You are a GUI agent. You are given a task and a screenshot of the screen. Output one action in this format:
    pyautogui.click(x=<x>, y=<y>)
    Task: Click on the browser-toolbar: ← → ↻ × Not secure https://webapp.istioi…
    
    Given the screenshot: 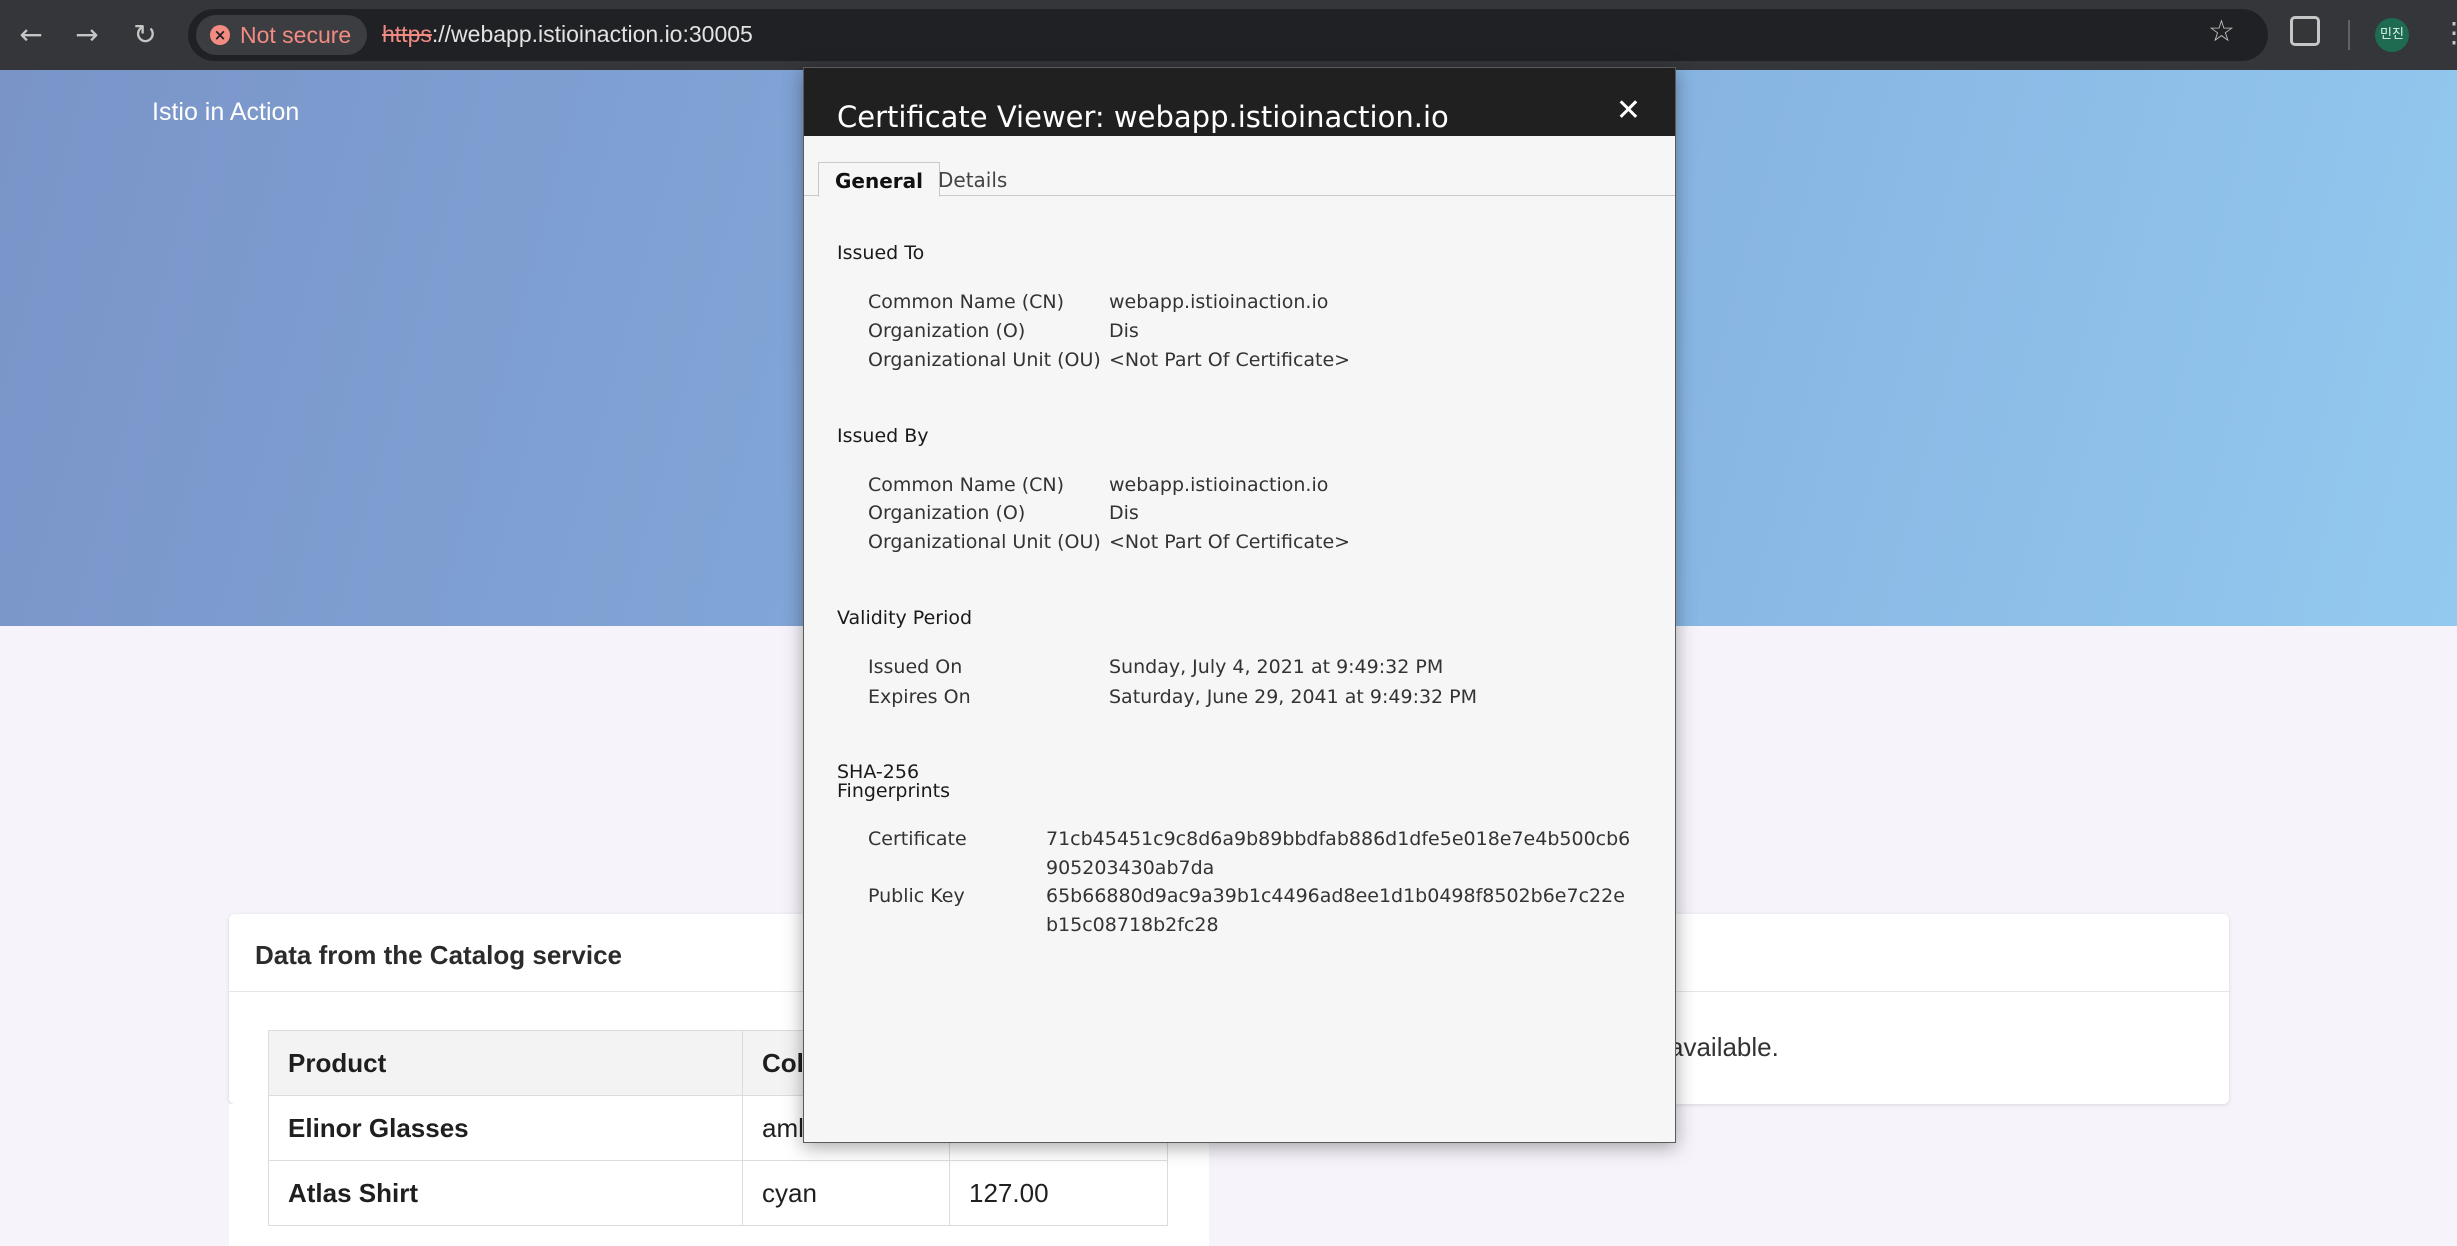 What is the action you would take?
    pyautogui.click(x=1228, y=35)
    